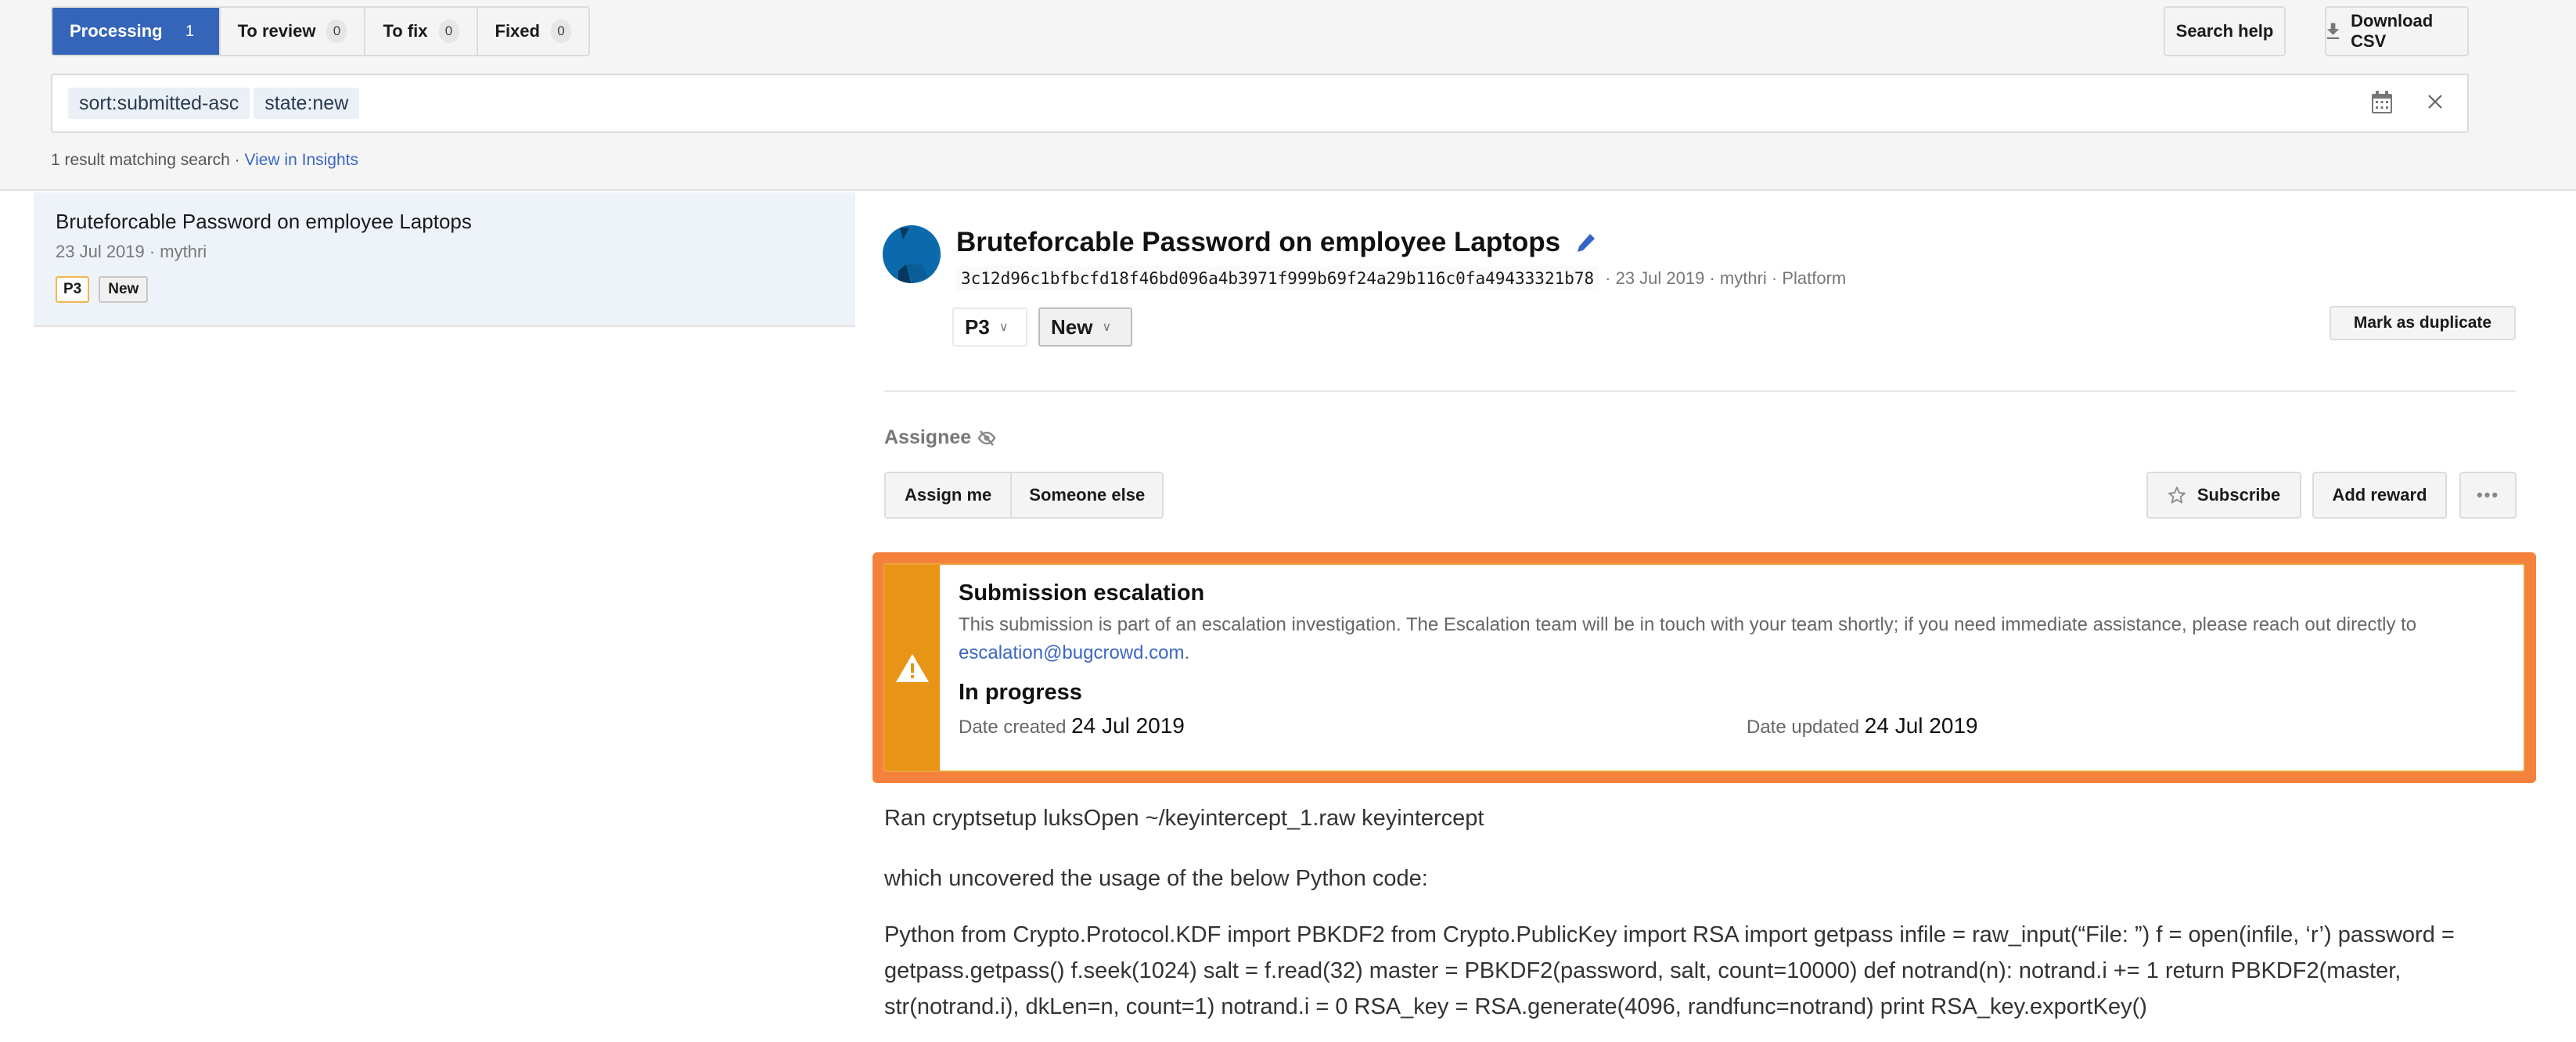 This screenshot has width=2576, height=1042. Describe the element at coordinates (1726, 278) in the screenshot. I see `submission-meta-text: · 23 Jul 2019 · mythri · Platform` at that location.